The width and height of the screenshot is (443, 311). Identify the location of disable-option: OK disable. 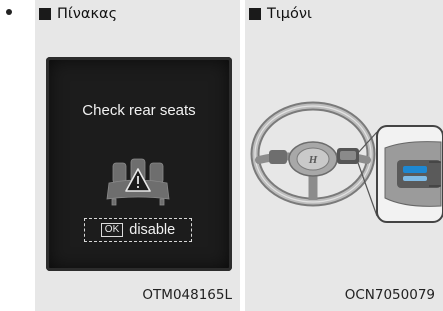
(138, 230).